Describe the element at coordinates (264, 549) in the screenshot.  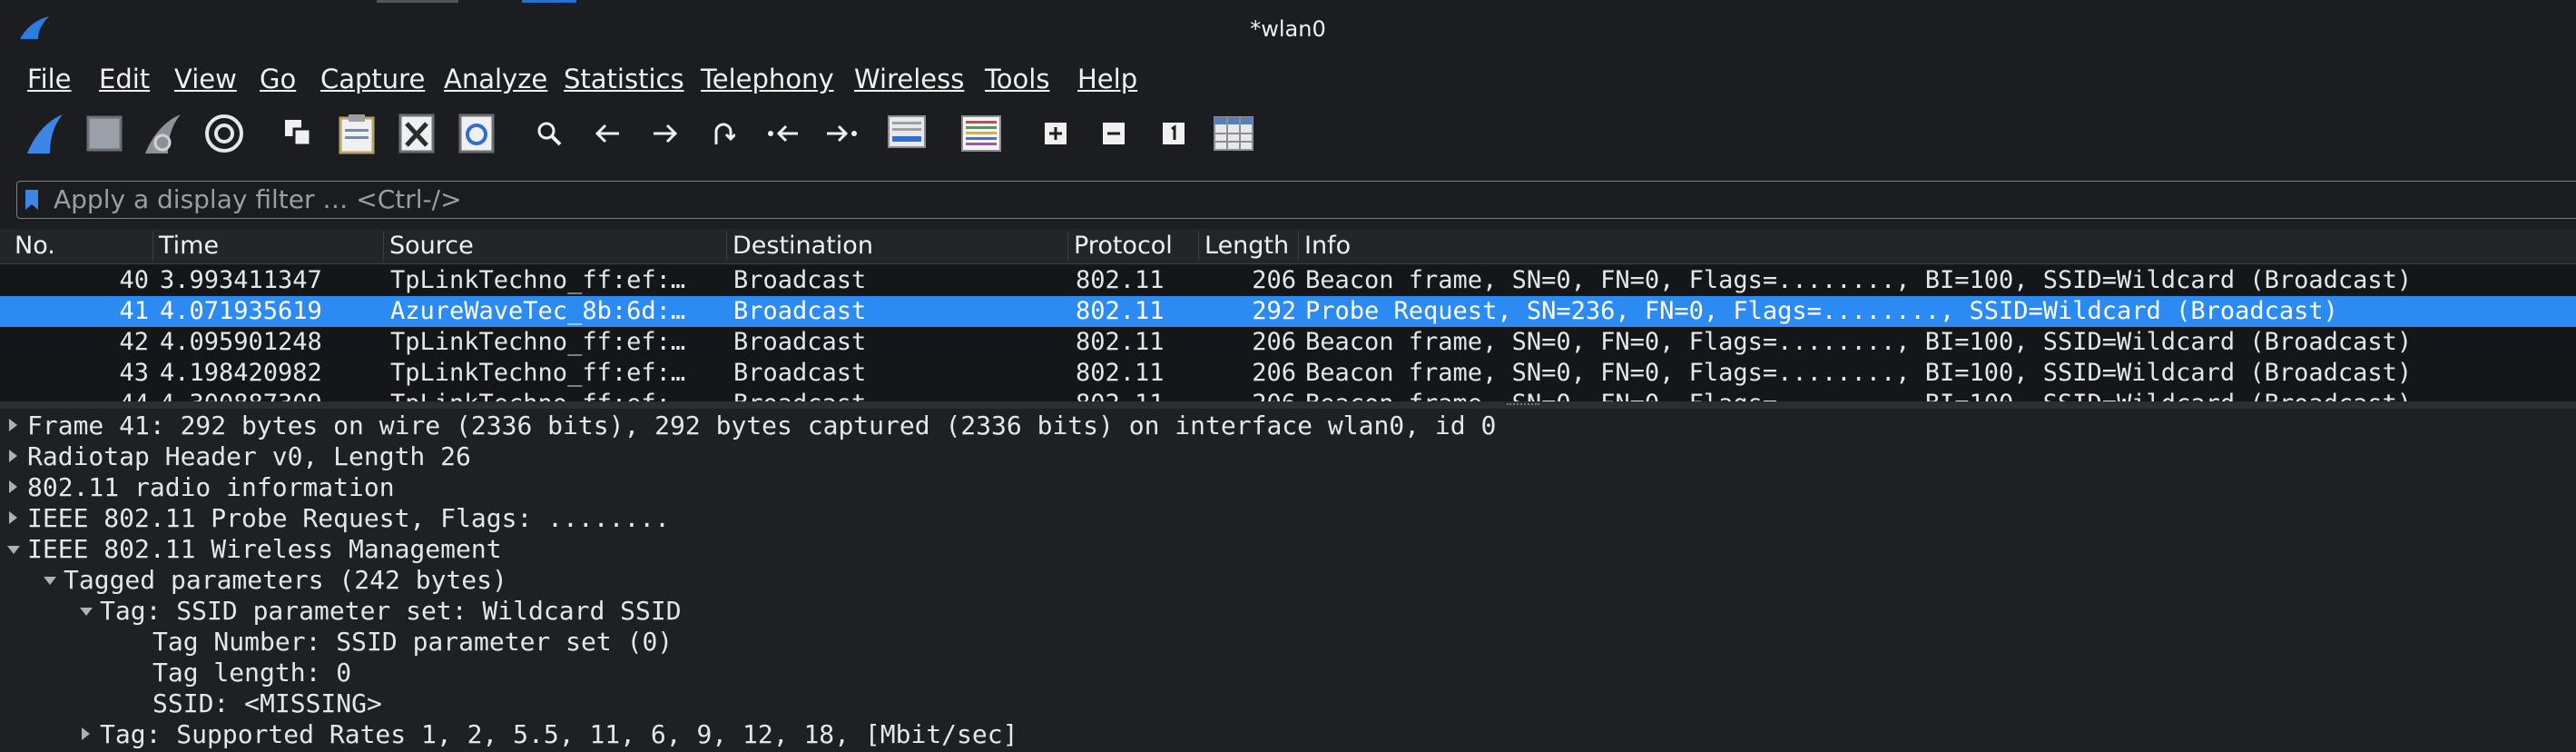
I see `detail-text: IEEE 802.11 Wireless Management` at that location.